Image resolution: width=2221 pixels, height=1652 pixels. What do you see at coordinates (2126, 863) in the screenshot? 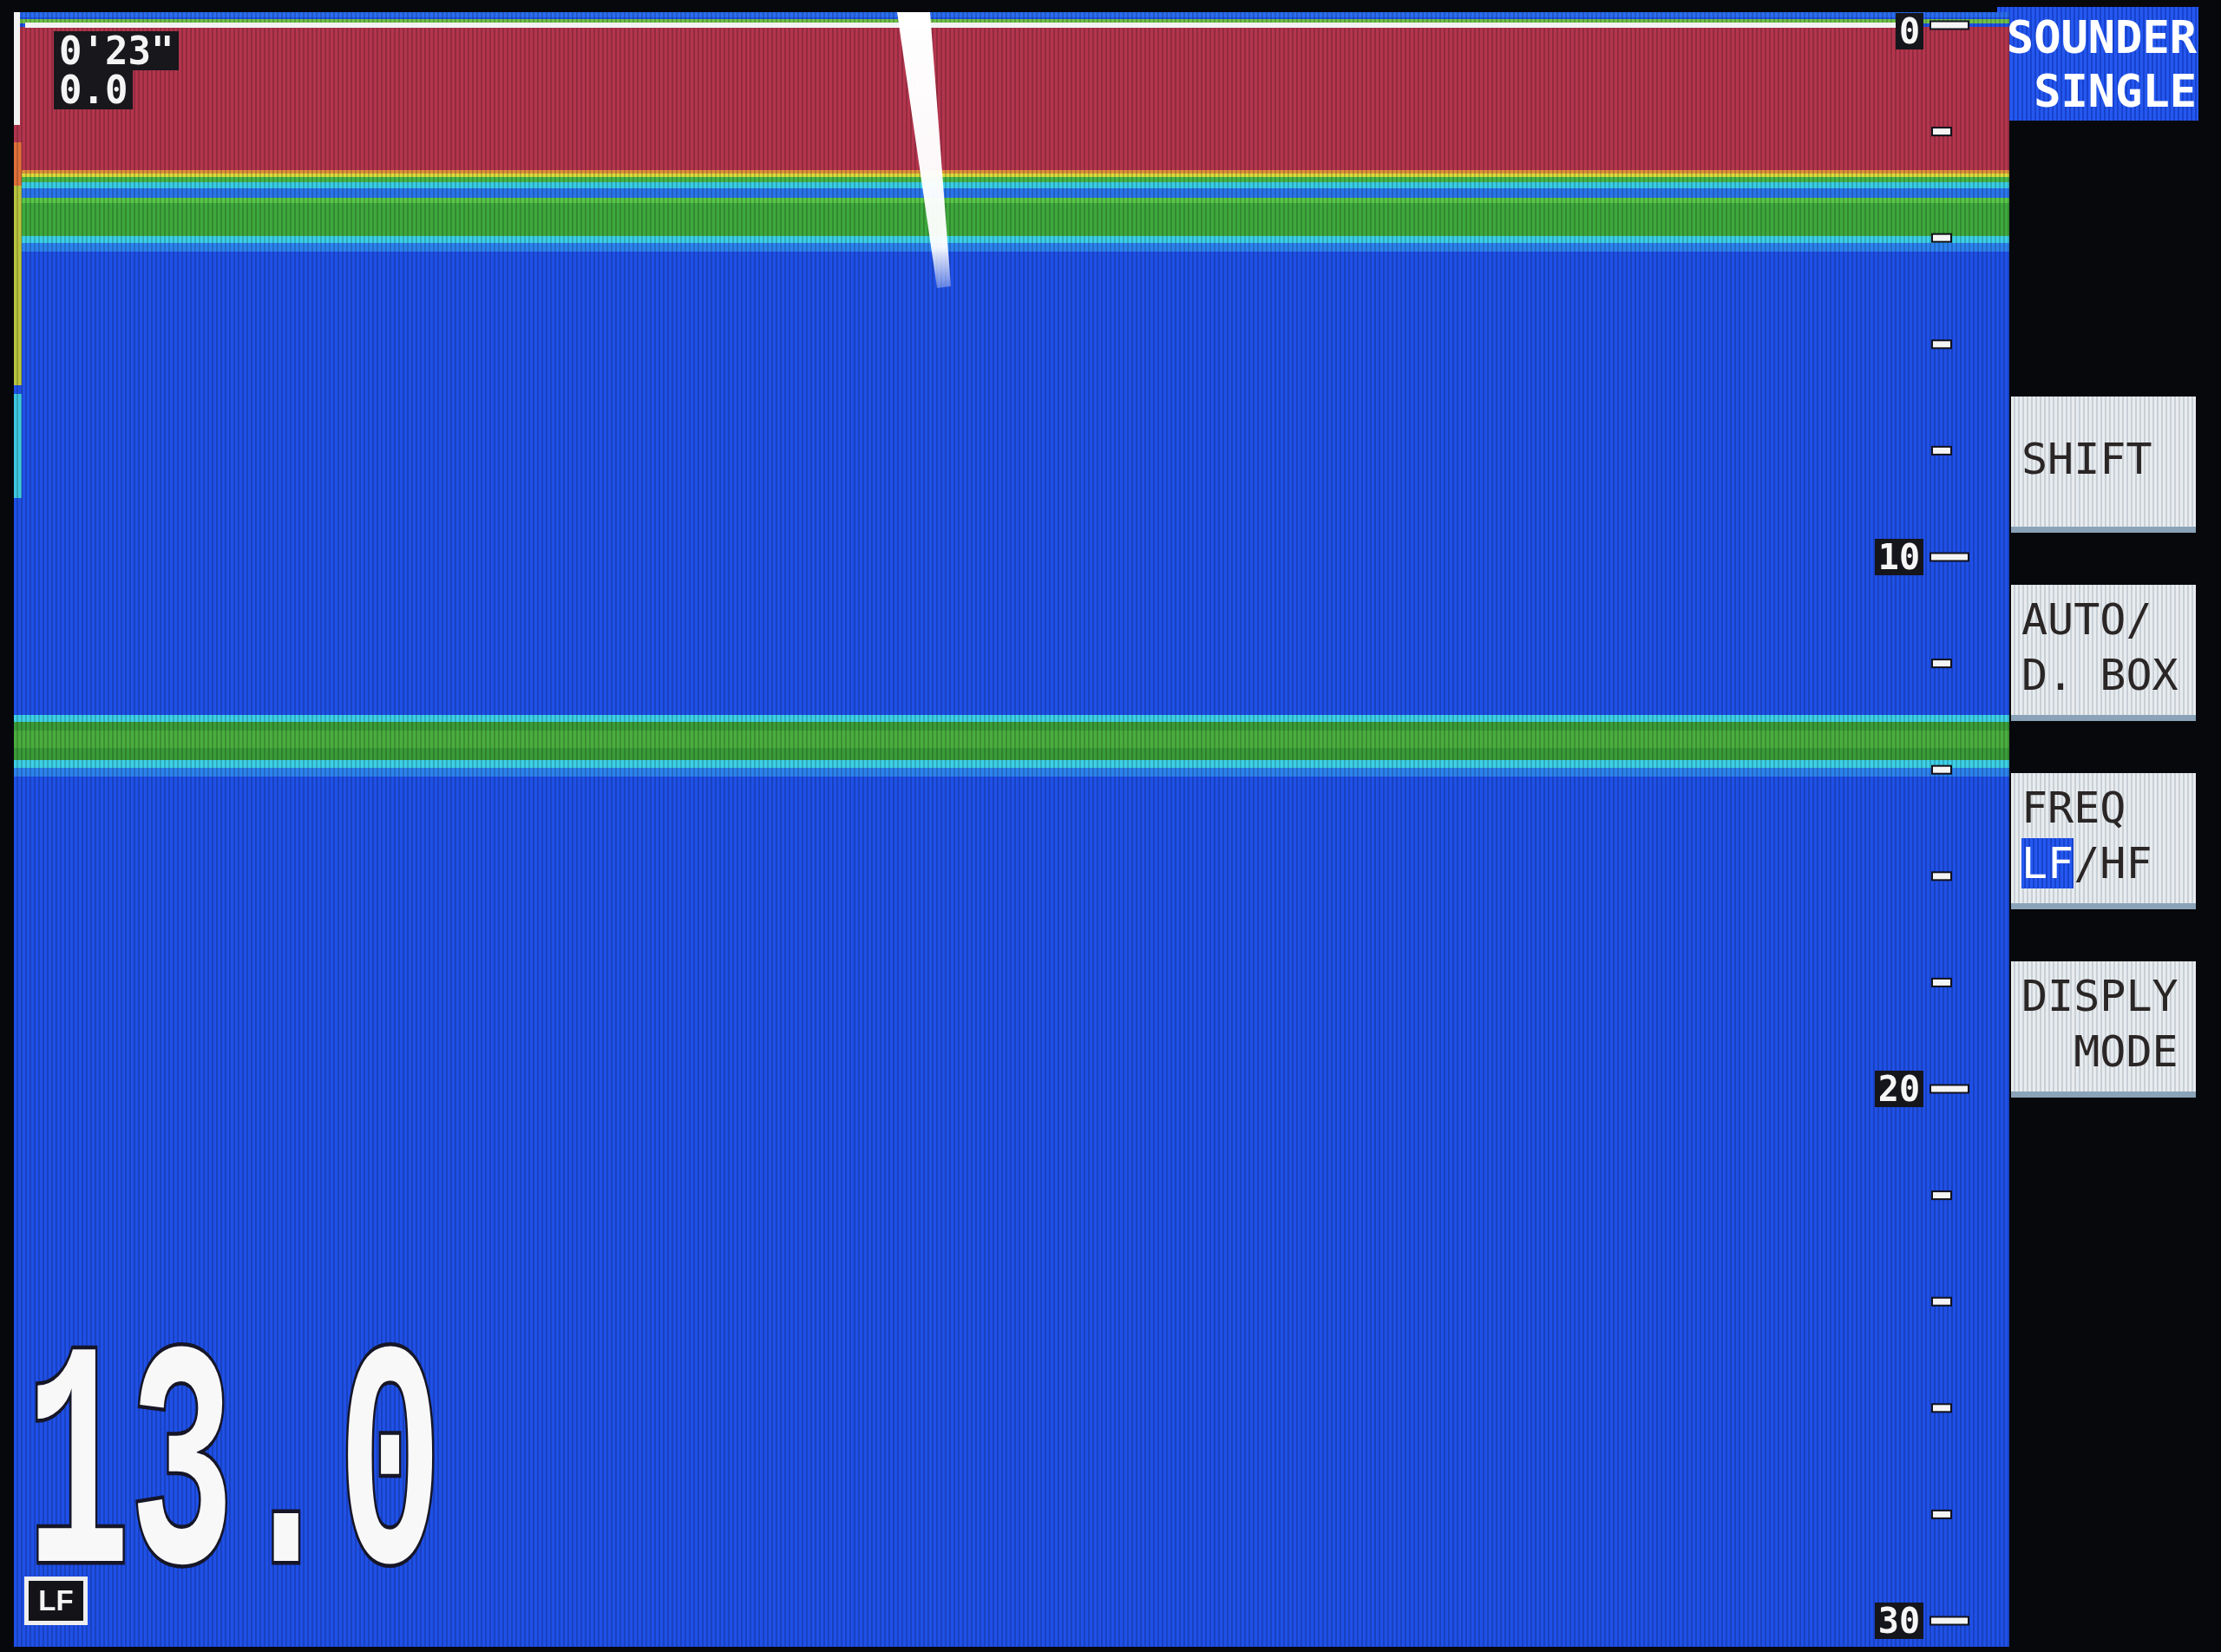
I see `frequency-option: HF` at bounding box center [2126, 863].